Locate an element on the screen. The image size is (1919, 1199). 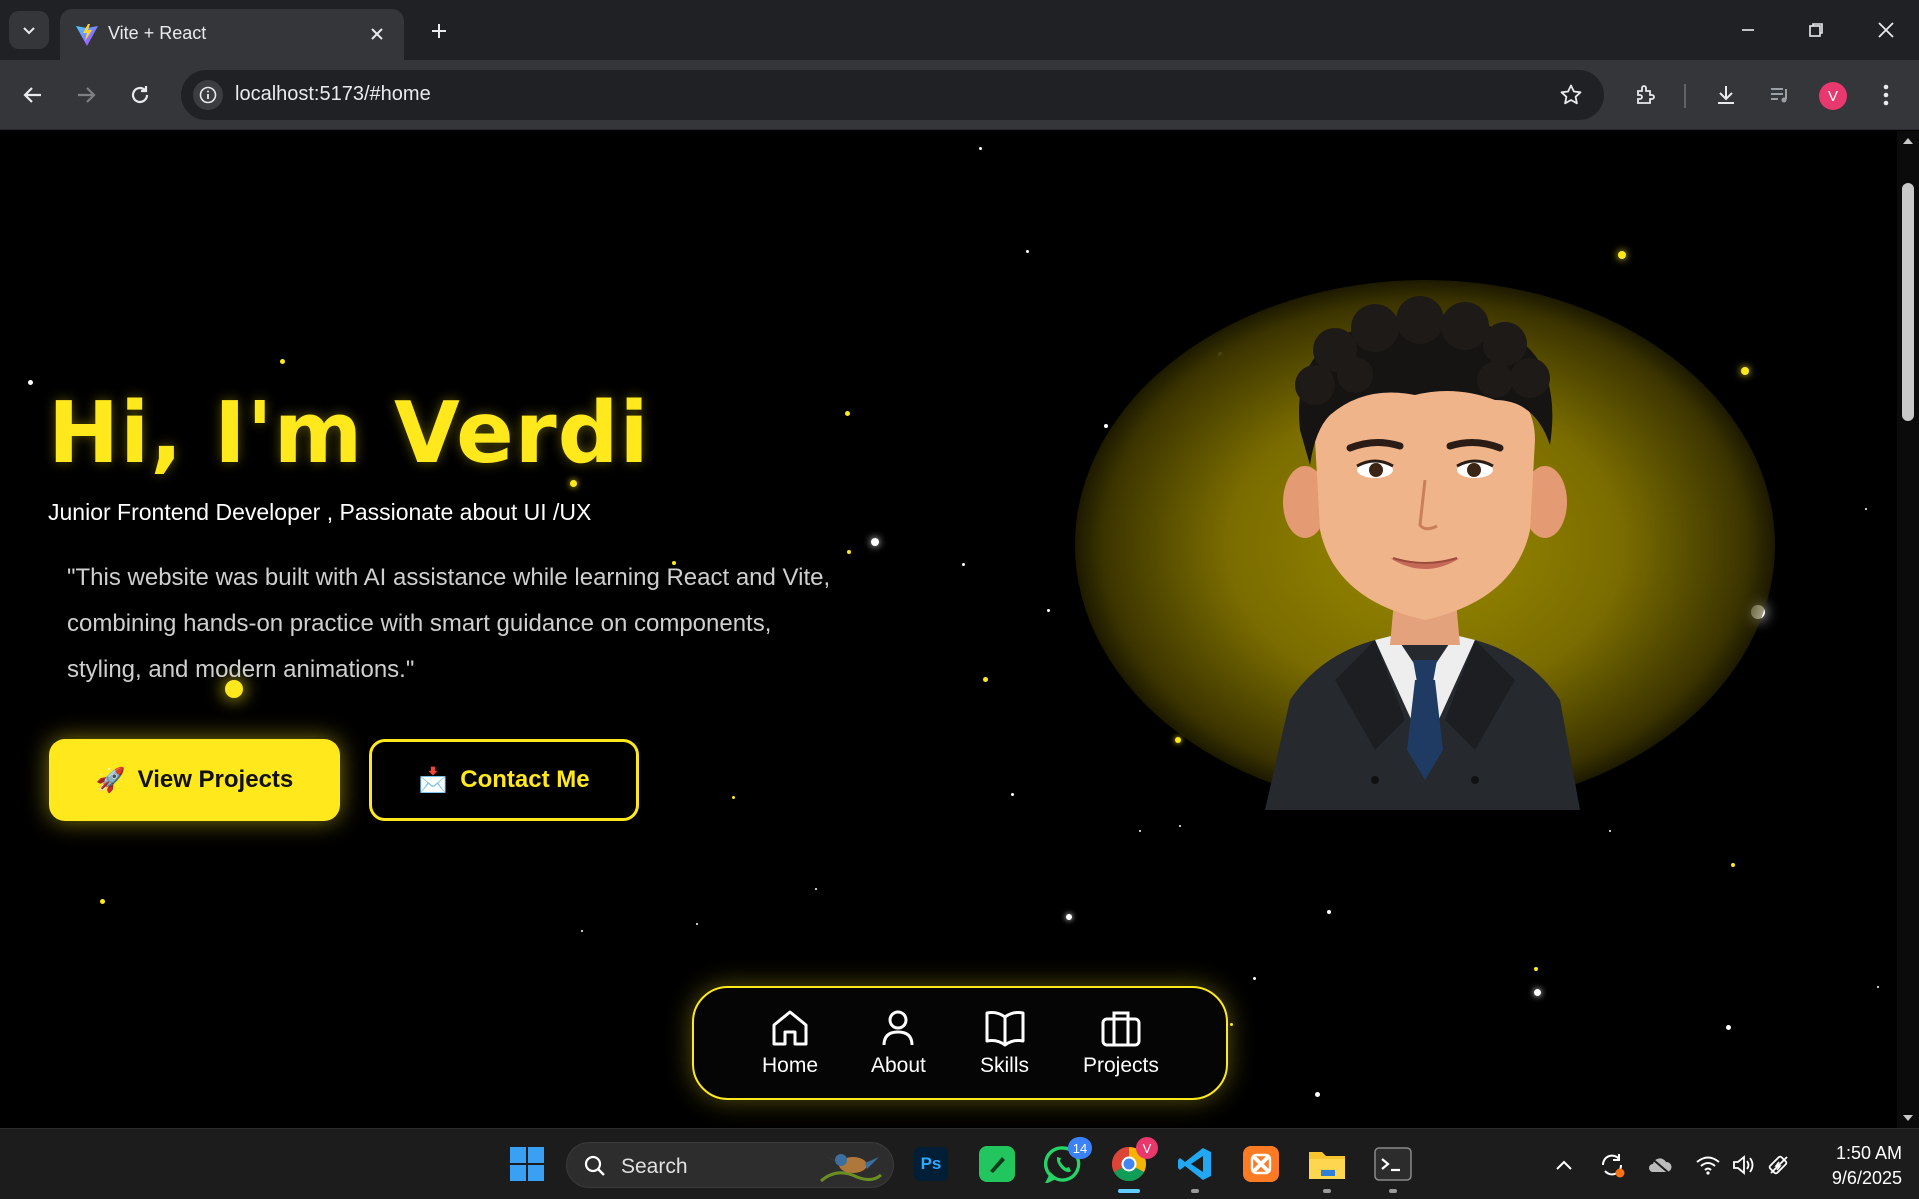
sync-tray-button is located at coordinates (1612, 1165).